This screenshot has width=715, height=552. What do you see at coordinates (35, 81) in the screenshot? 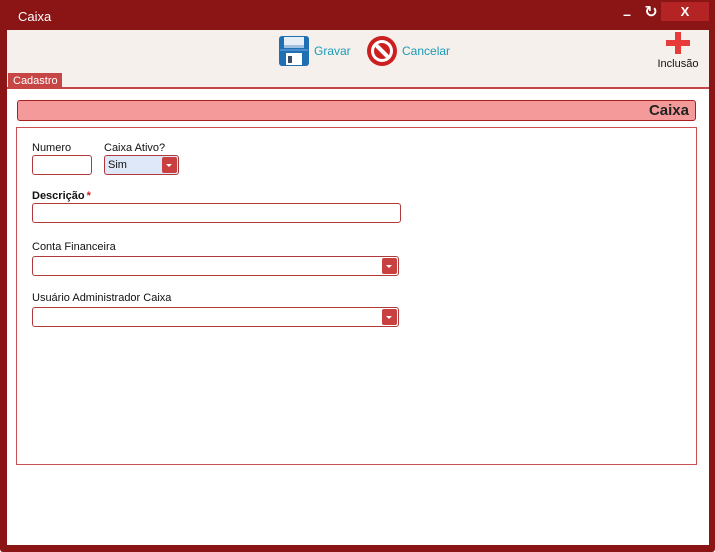
I see `tab-cadastro: Cadastro` at bounding box center [35, 81].